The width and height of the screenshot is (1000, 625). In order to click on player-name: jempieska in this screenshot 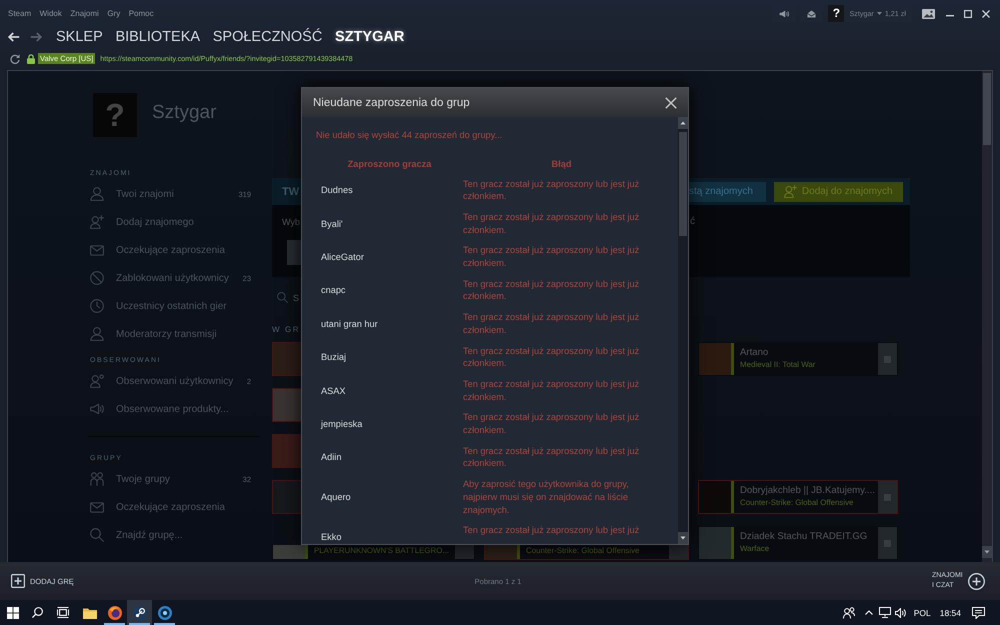, I will do `click(341, 424)`.